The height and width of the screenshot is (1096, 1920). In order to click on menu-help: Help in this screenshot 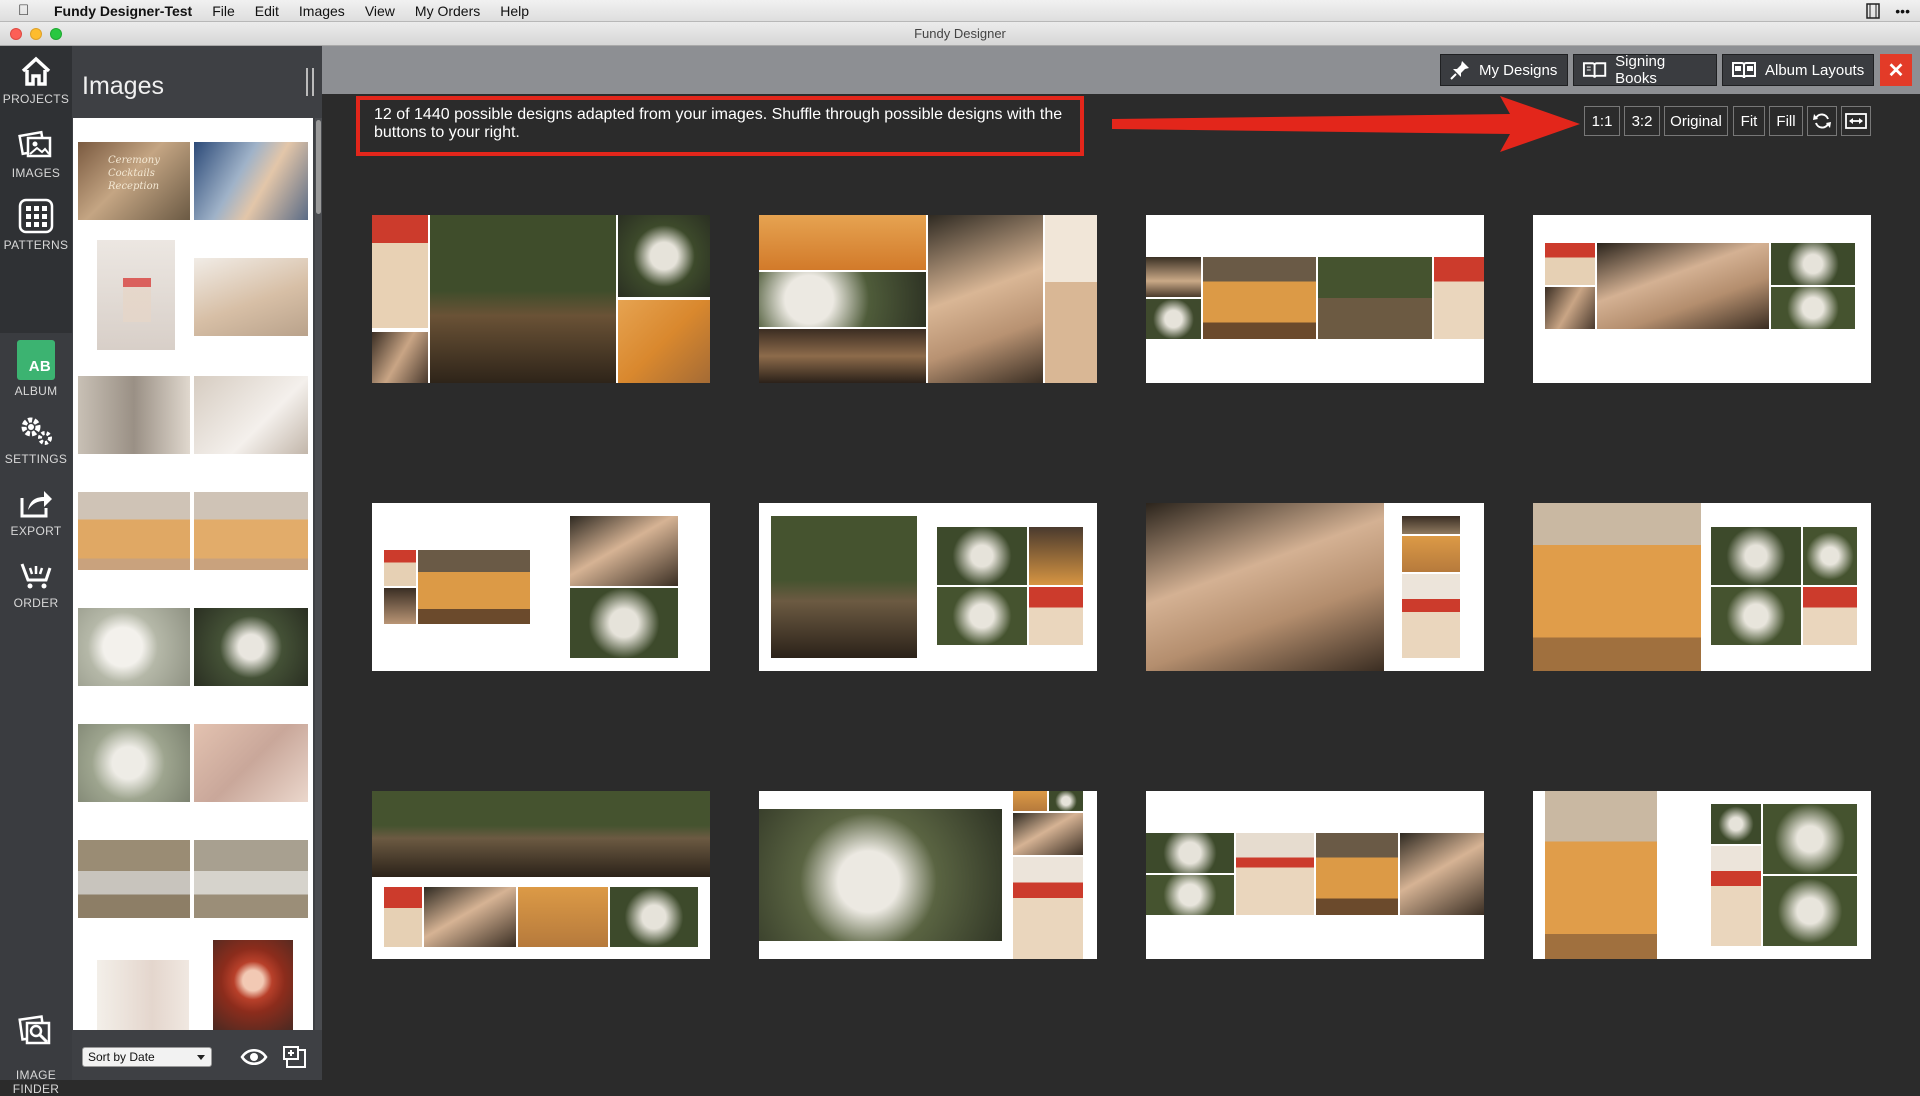, I will do `click(514, 11)`.